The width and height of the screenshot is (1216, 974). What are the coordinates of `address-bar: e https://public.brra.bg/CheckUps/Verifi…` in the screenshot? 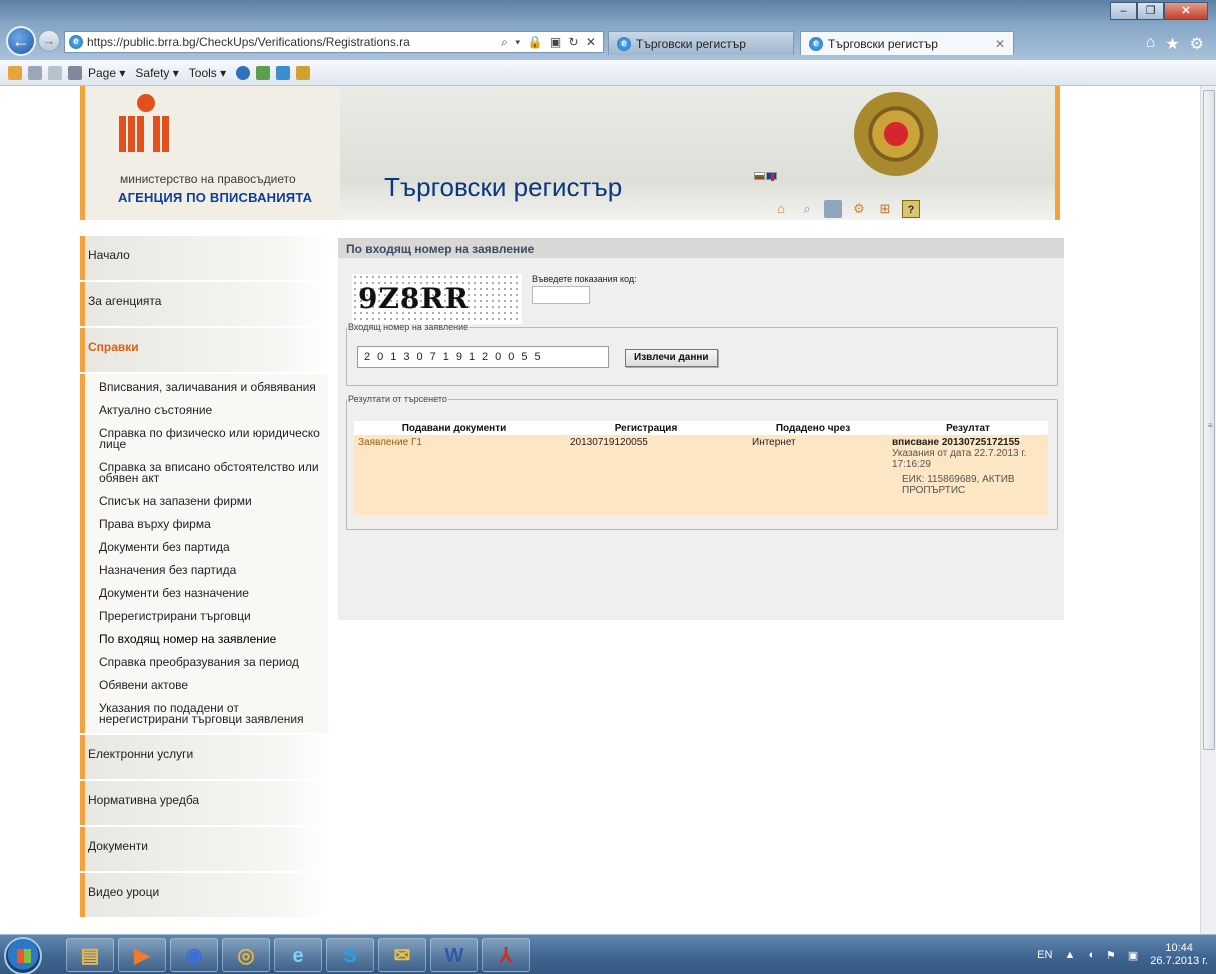 It's located at (334, 42).